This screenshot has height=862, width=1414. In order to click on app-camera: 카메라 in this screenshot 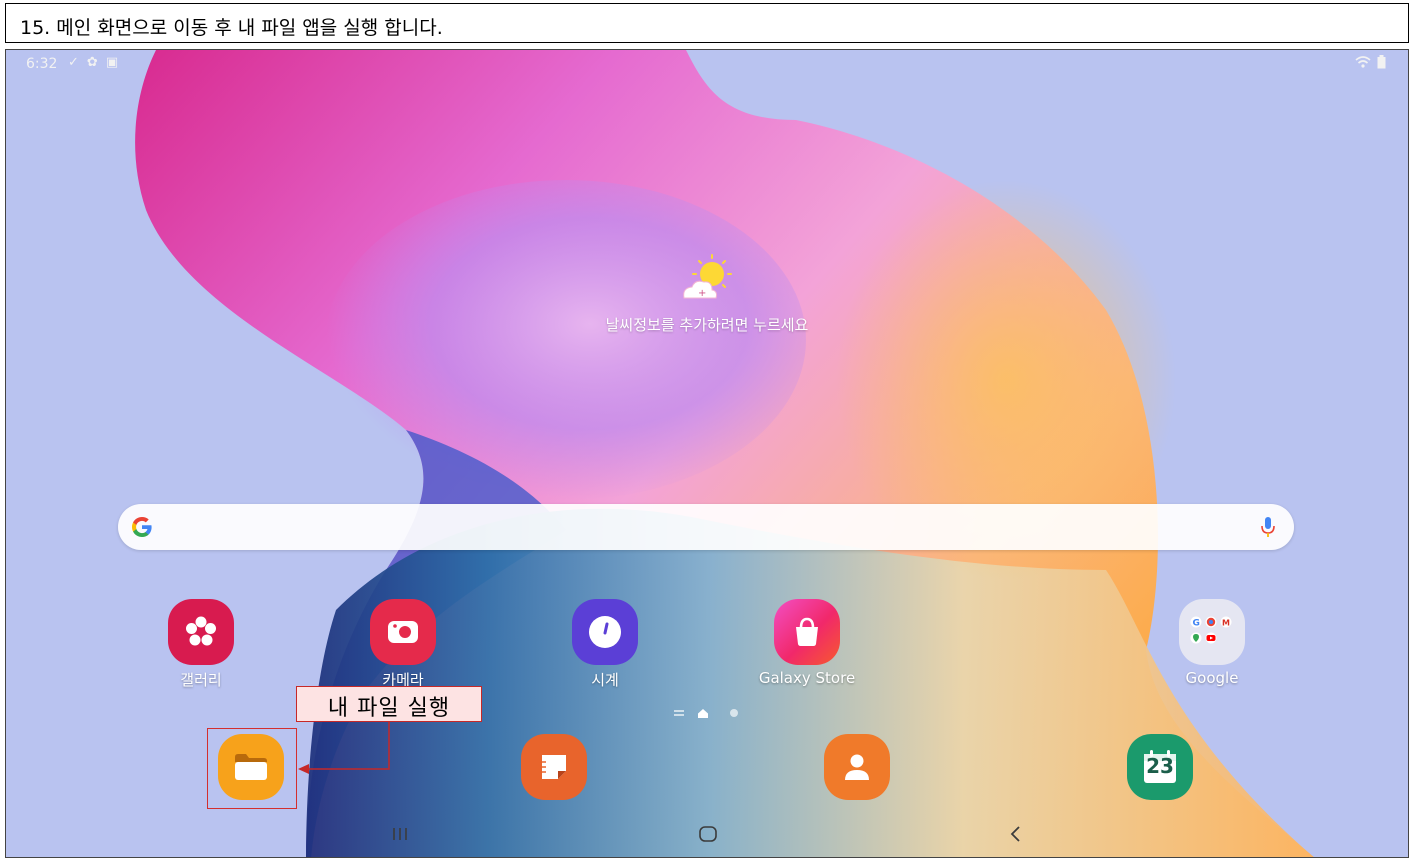, I will do `click(403, 644)`.